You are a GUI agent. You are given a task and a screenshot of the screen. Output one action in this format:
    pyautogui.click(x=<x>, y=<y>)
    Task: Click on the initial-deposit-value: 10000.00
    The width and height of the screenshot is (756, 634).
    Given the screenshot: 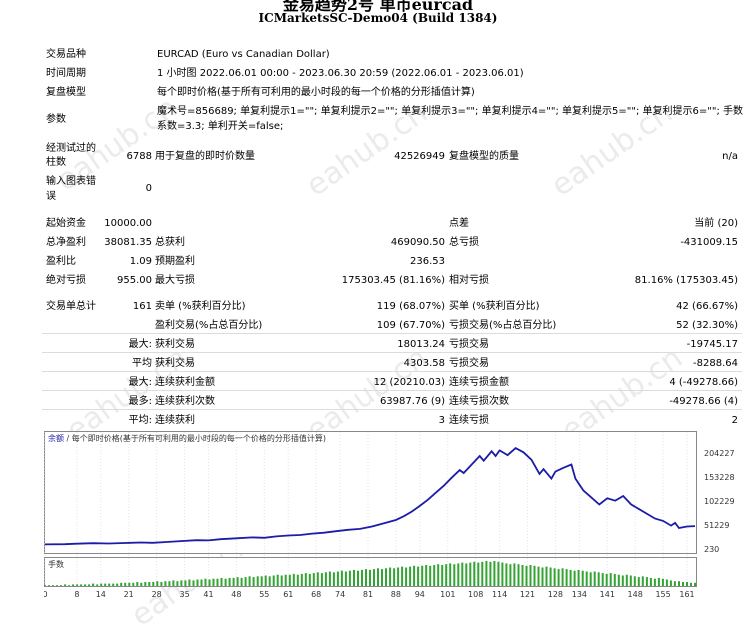 What is the action you would take?
    pyautogui.click(x=128, y=223)
    